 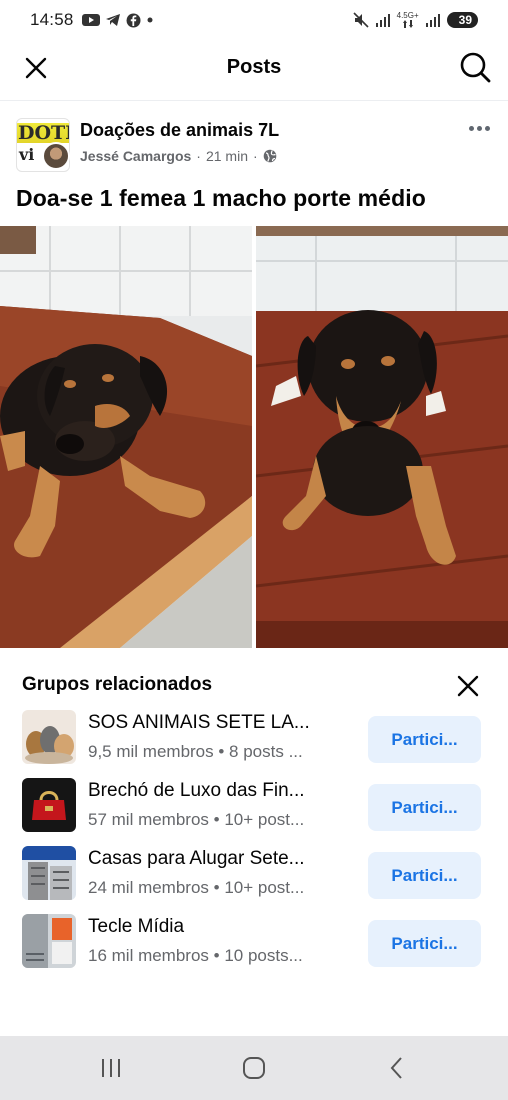 I want to click on status-bar: 14:58 4.5G+ 39, so click(x=254, y=20).